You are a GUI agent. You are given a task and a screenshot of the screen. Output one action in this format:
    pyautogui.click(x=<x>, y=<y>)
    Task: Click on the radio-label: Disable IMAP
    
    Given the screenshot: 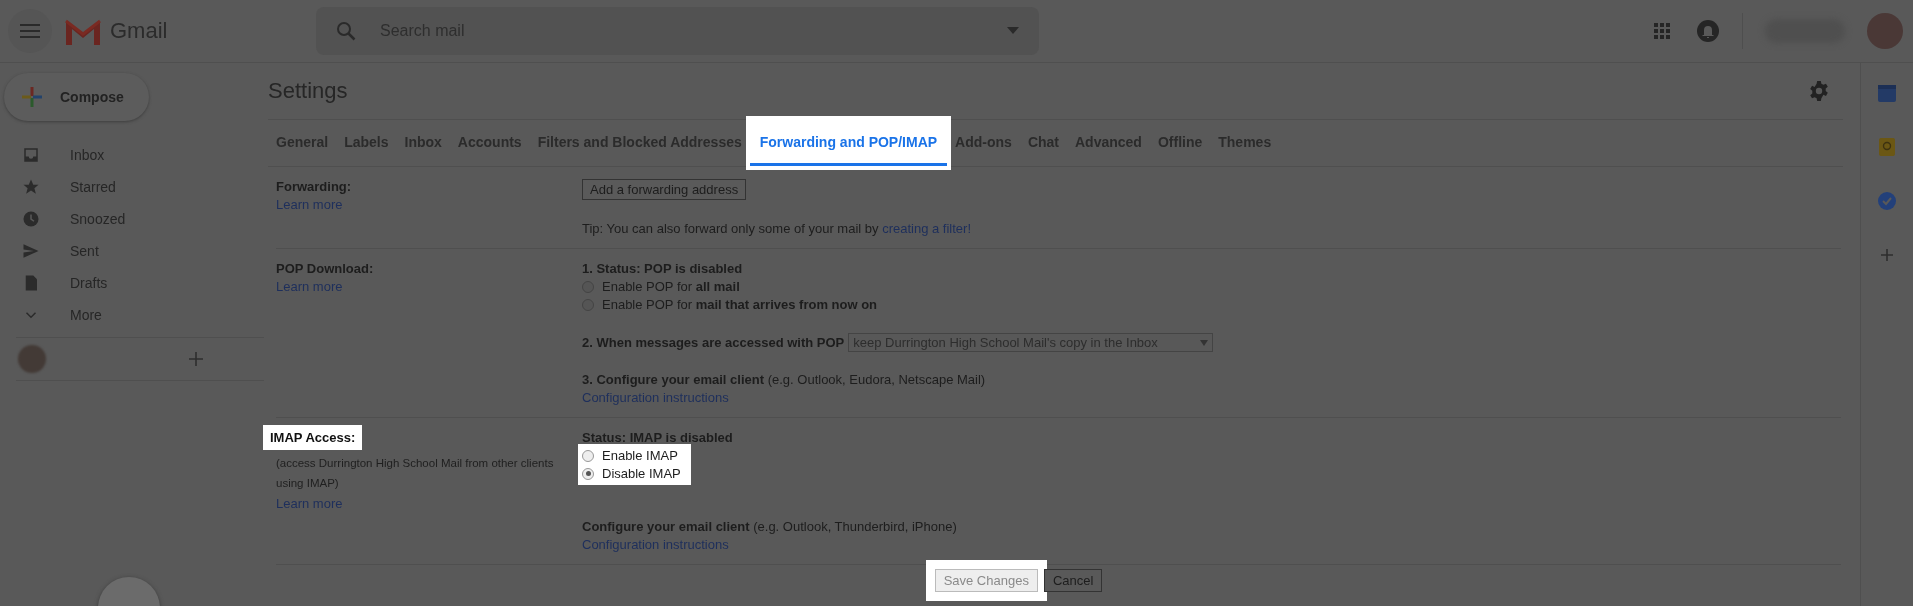 What is the action you would take?
    pyautogui.click(x=641, y=473)
    